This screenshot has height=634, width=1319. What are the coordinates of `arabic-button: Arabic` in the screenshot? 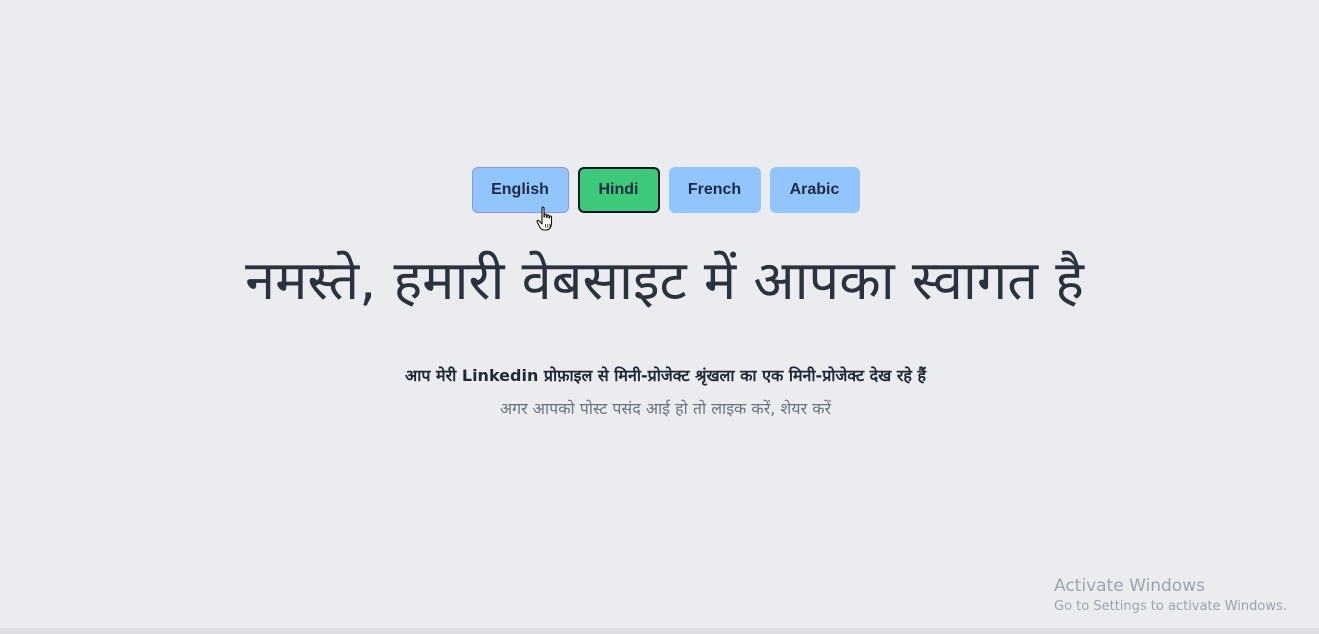 It's located at (814, 190).